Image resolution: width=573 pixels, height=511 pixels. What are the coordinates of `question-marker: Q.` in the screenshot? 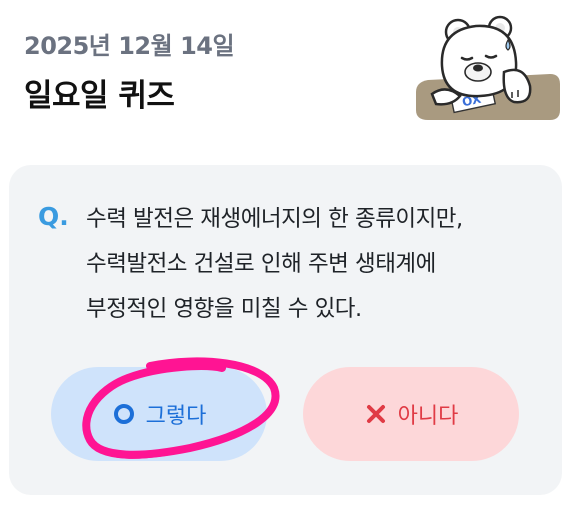 It's located at (53, 216).